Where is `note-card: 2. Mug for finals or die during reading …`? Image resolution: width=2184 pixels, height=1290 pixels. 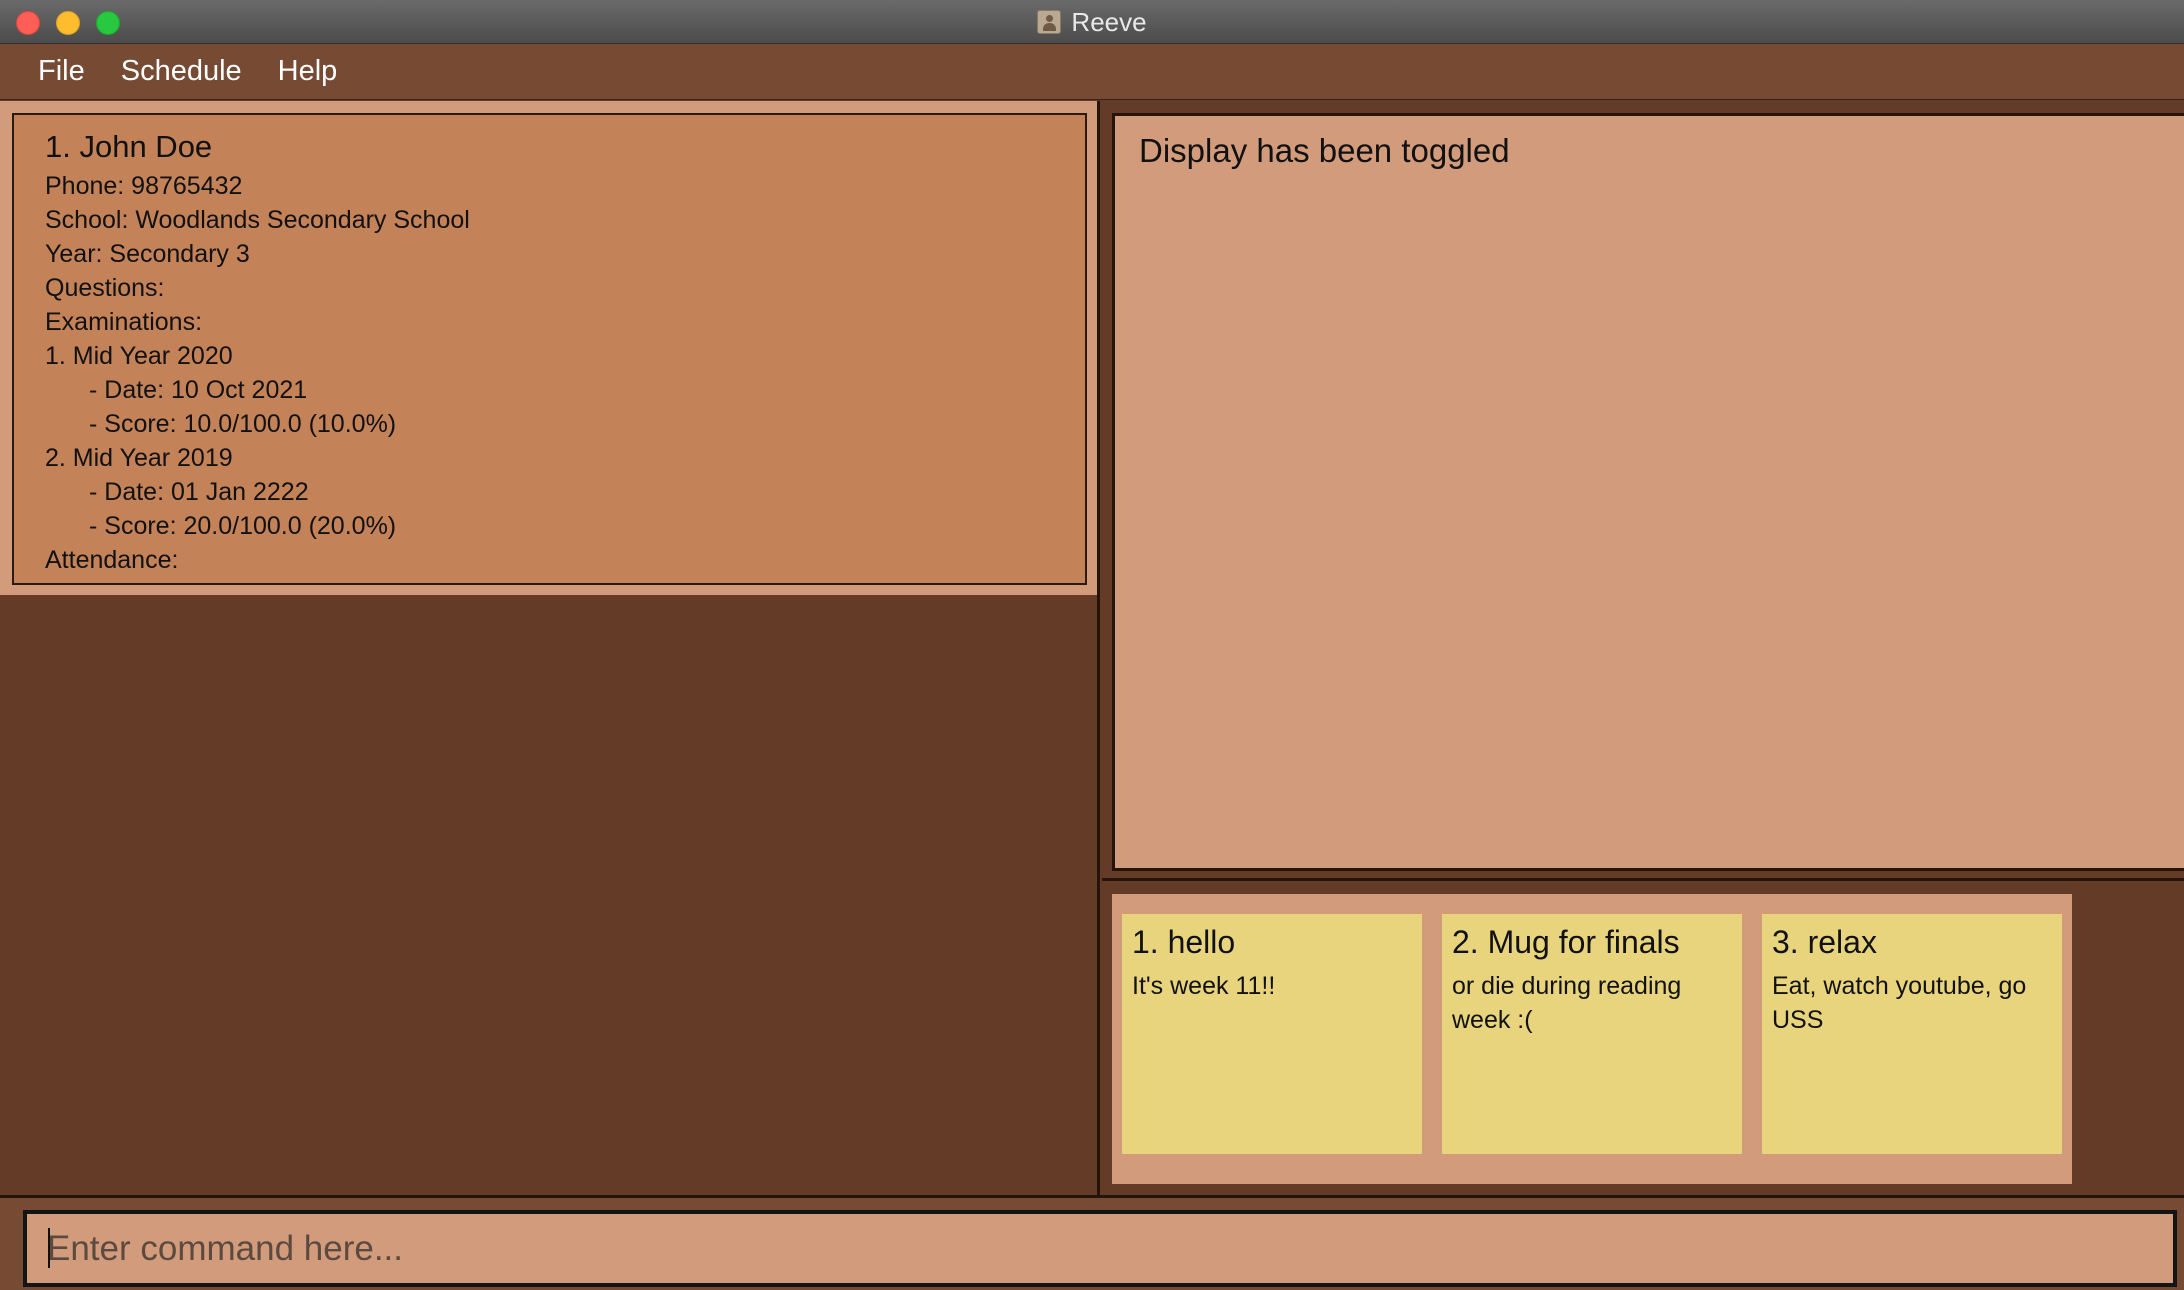 note-card: 2. Mug for finals or die during reading … is located at coordinates (1592, 1034).